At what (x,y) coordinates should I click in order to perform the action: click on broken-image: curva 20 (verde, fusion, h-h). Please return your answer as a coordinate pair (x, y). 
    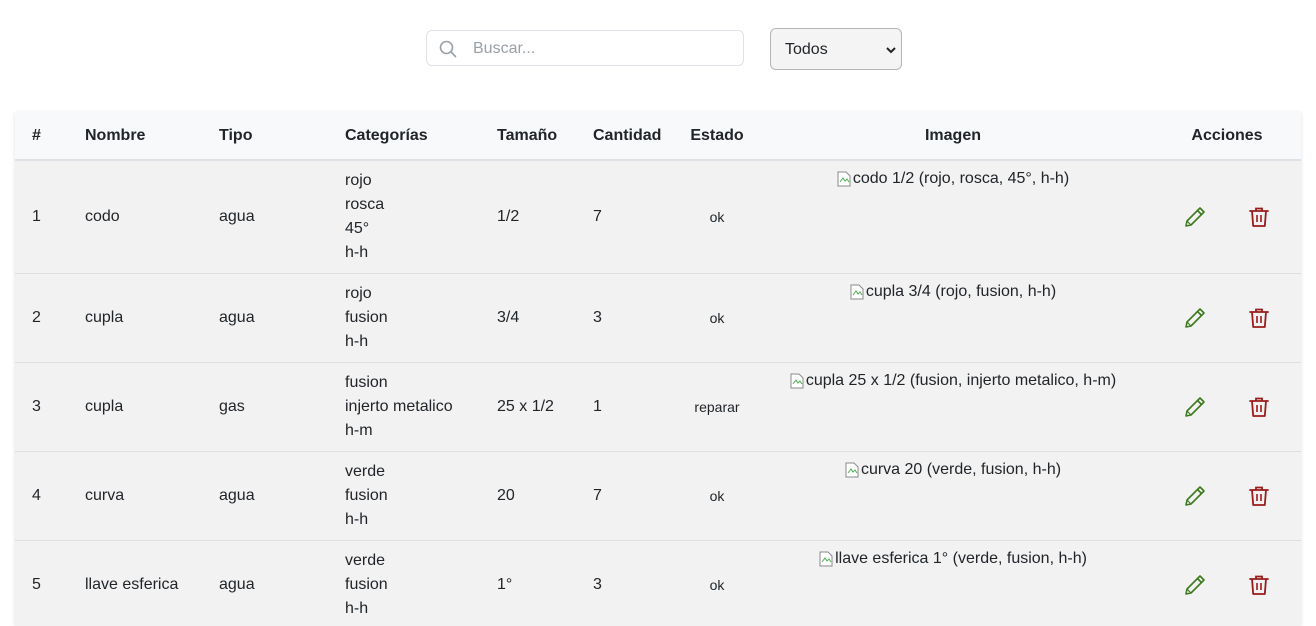
    Looking at the image, I should click on (953, 470).